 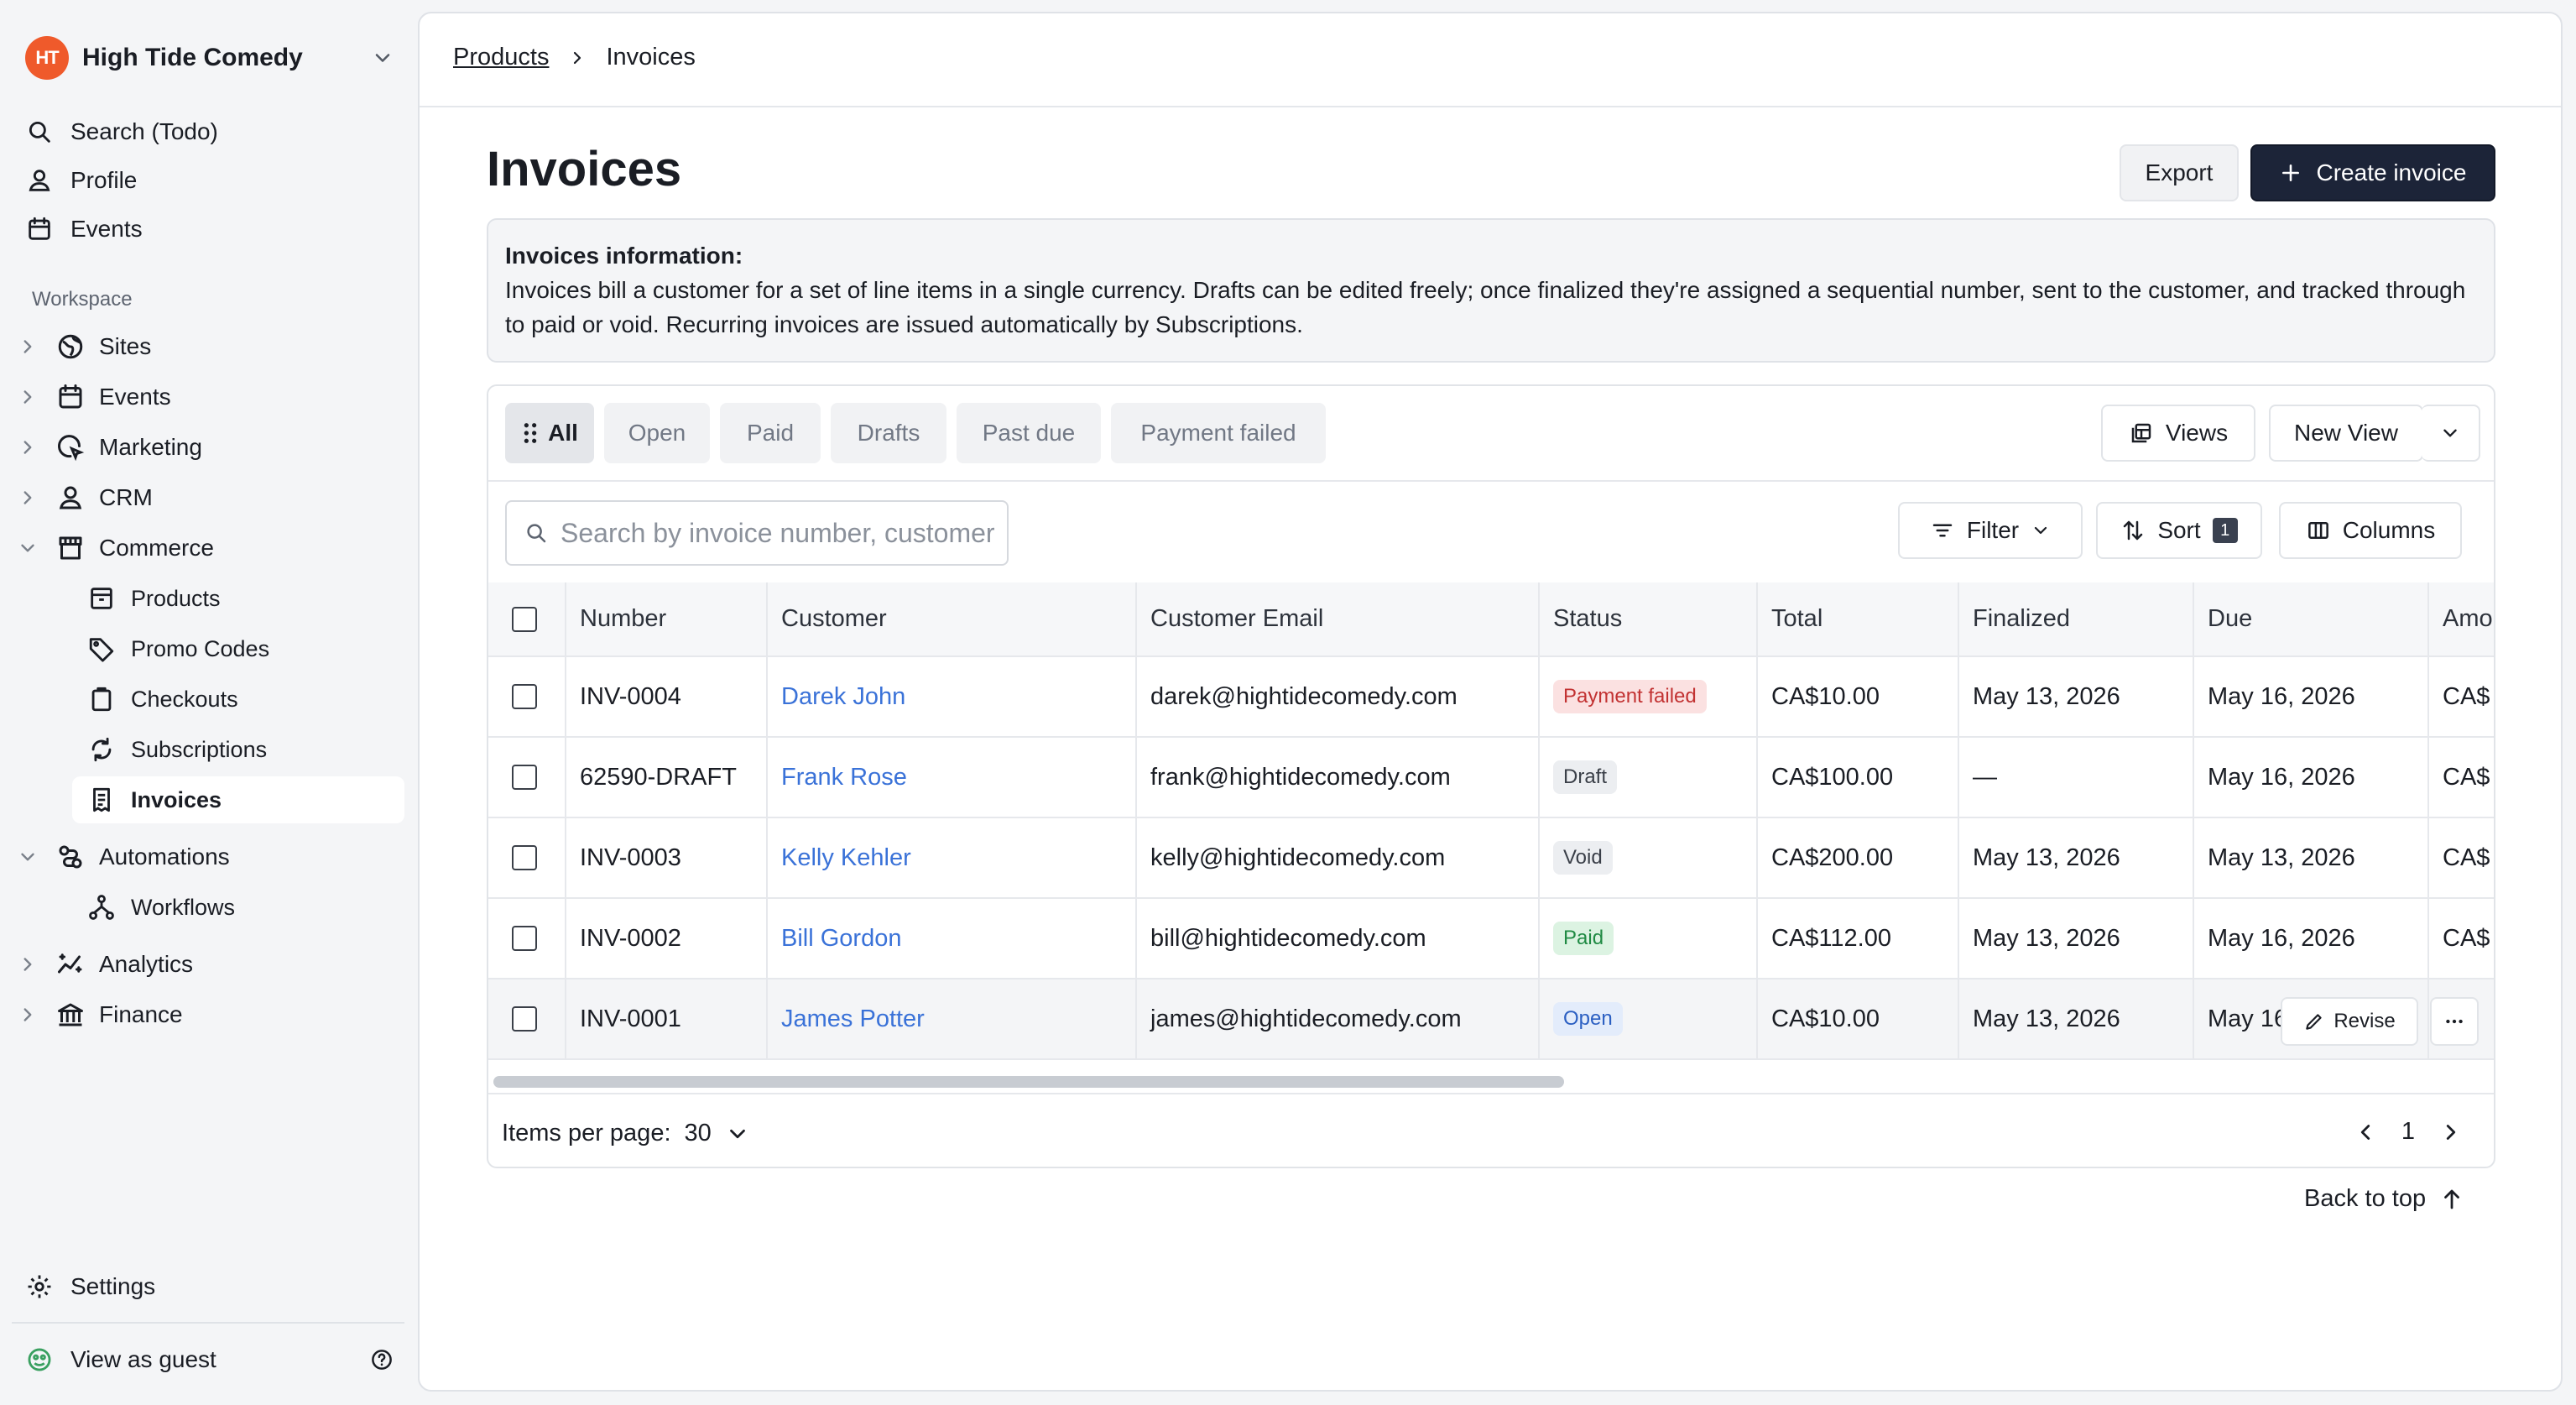 I want to click on cell-email: bill@hightidecomedy.com, so click(x=1338, y=938).